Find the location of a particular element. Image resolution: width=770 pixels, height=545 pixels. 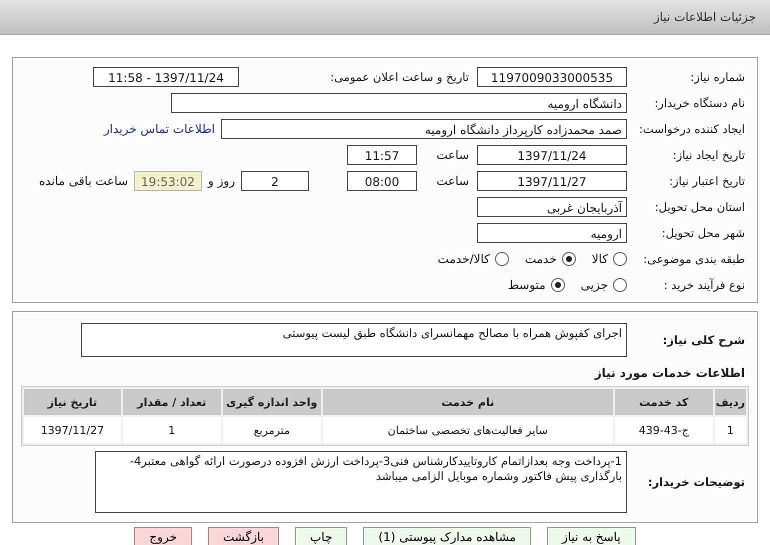

description-box: اجرای کفپوش همراه با مصالح مهمانسرای دانشگاه طبق لیست پیوستی is located at coordinates (354, 340).